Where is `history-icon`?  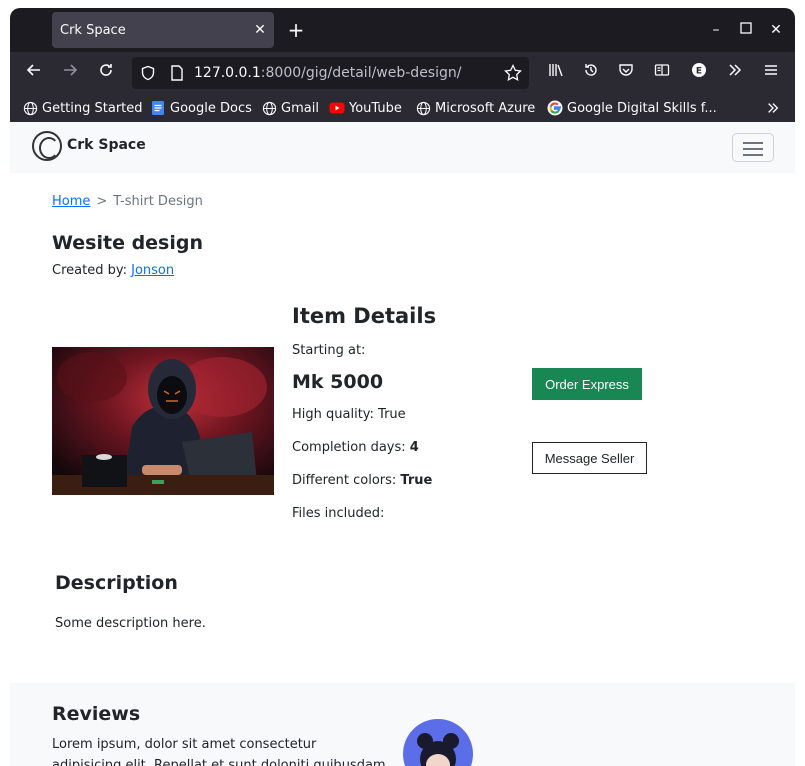 history-icon is located at coordinates (591, 73).